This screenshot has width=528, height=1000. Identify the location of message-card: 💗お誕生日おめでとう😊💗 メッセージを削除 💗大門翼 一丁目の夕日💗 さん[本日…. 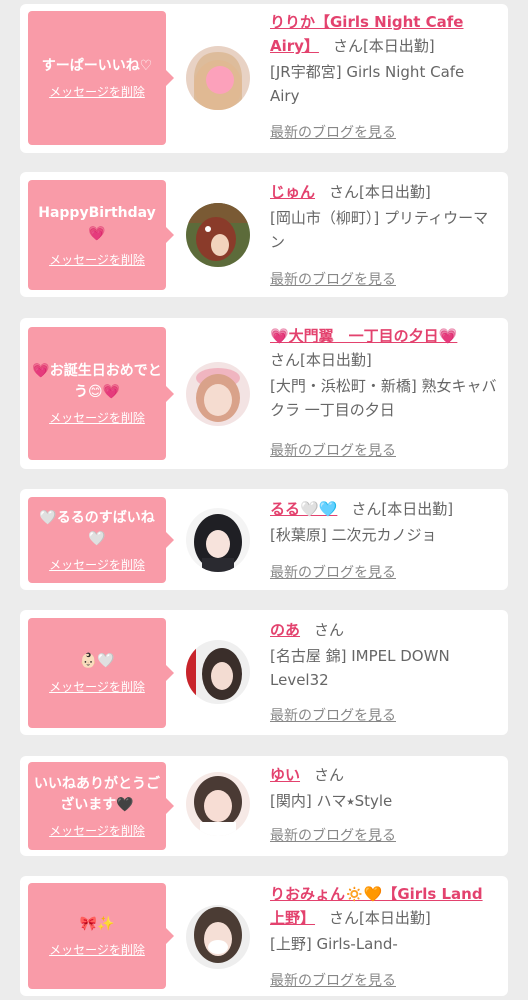
(264, 393).